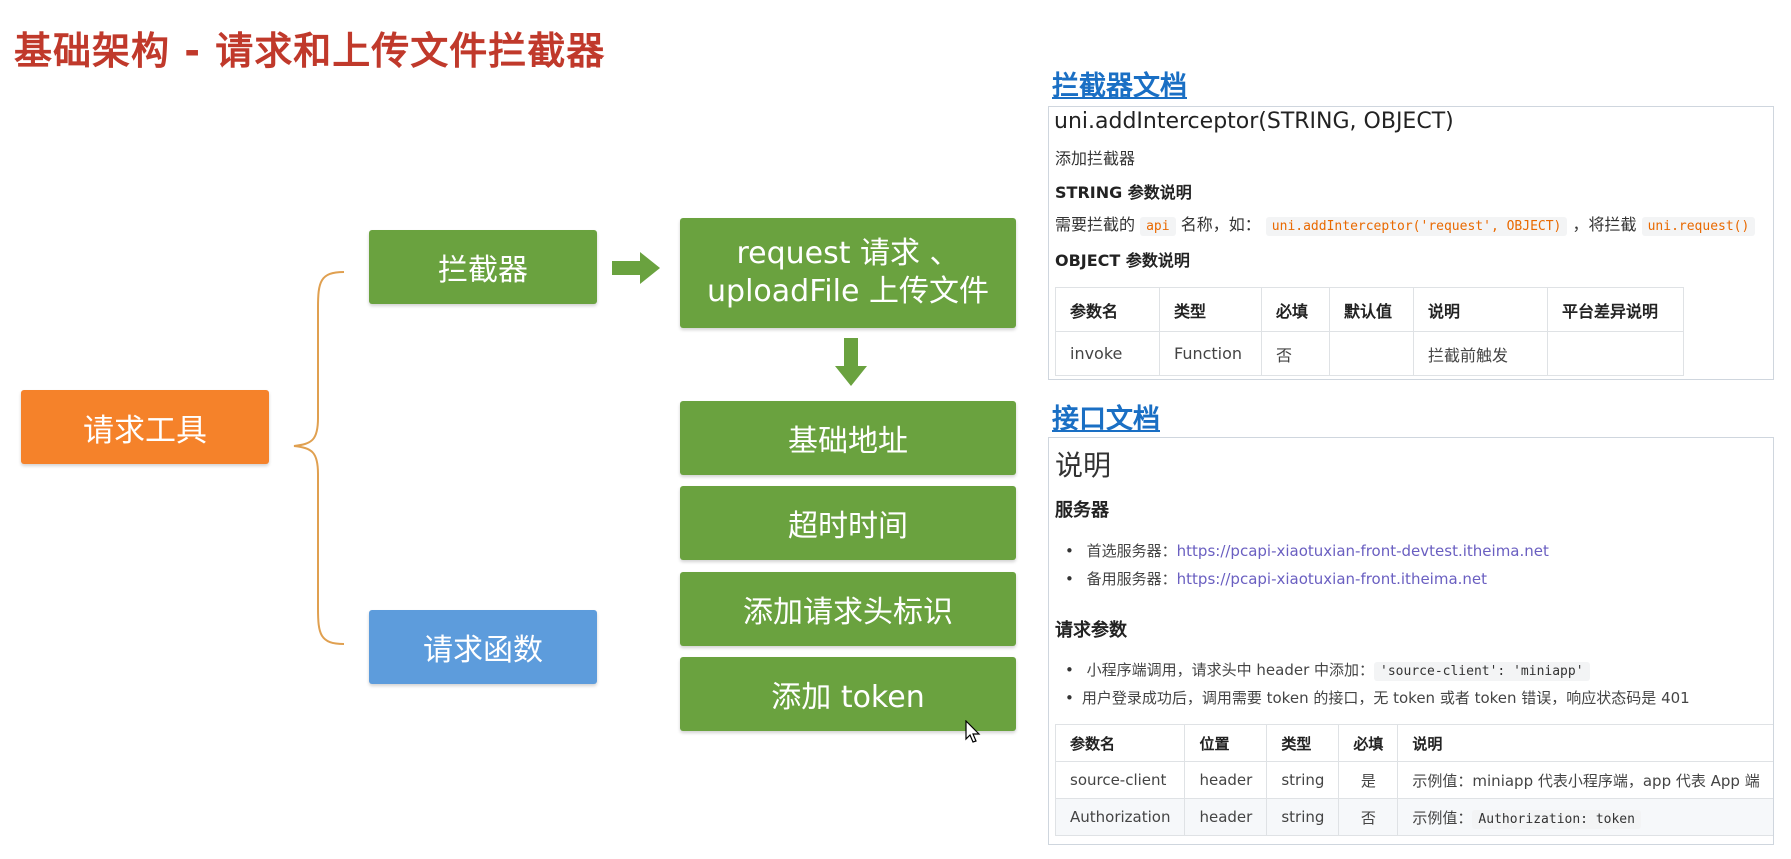 Image resolution: width=1791 pixels, height=859 pixels. Describe the element at coordinates (1131, 551) in the screenshot. I see `primary-server-label: 首选服务器：` at that location.